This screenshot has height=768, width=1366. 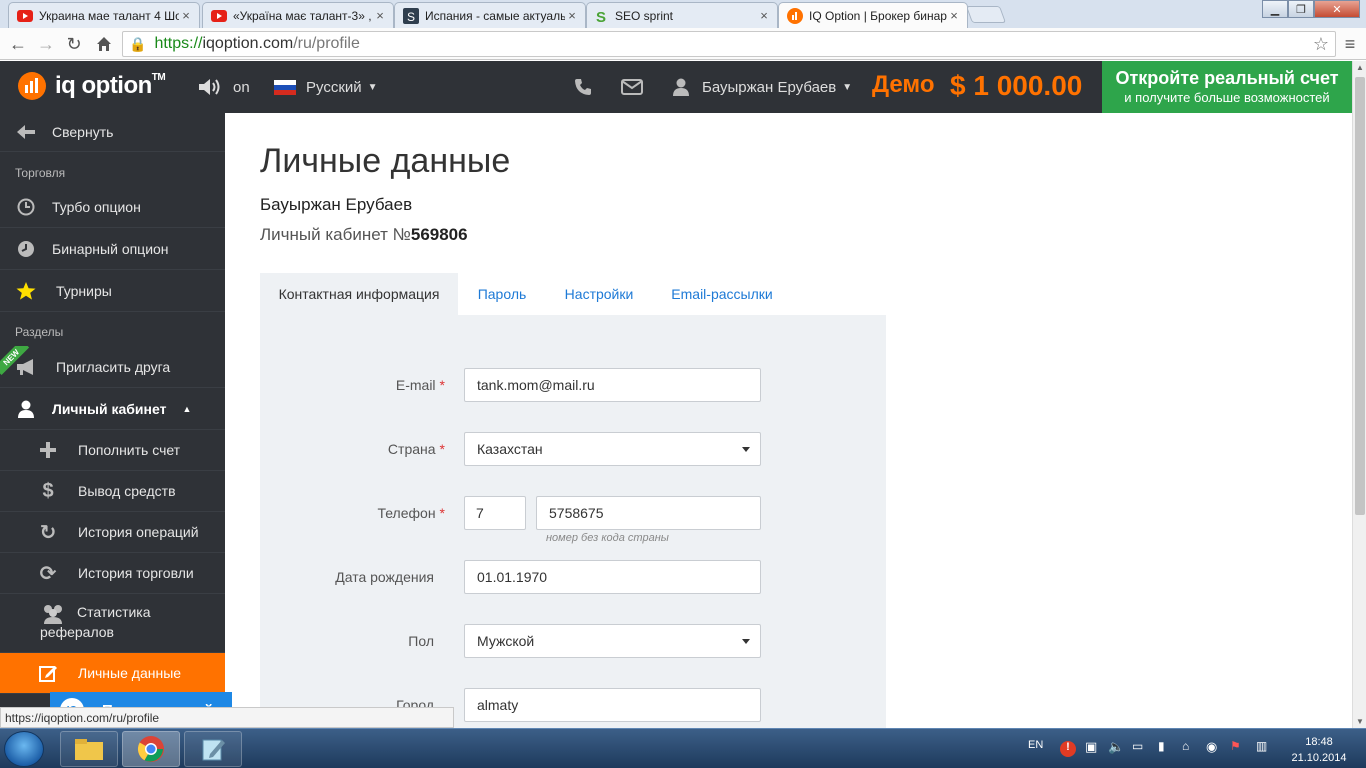 What do you see at coordinates (873, 15) in the screenshot?
I see `browser-tab-active: IQ Option | Брокер бинар ×` at bounding box center [873, 15].